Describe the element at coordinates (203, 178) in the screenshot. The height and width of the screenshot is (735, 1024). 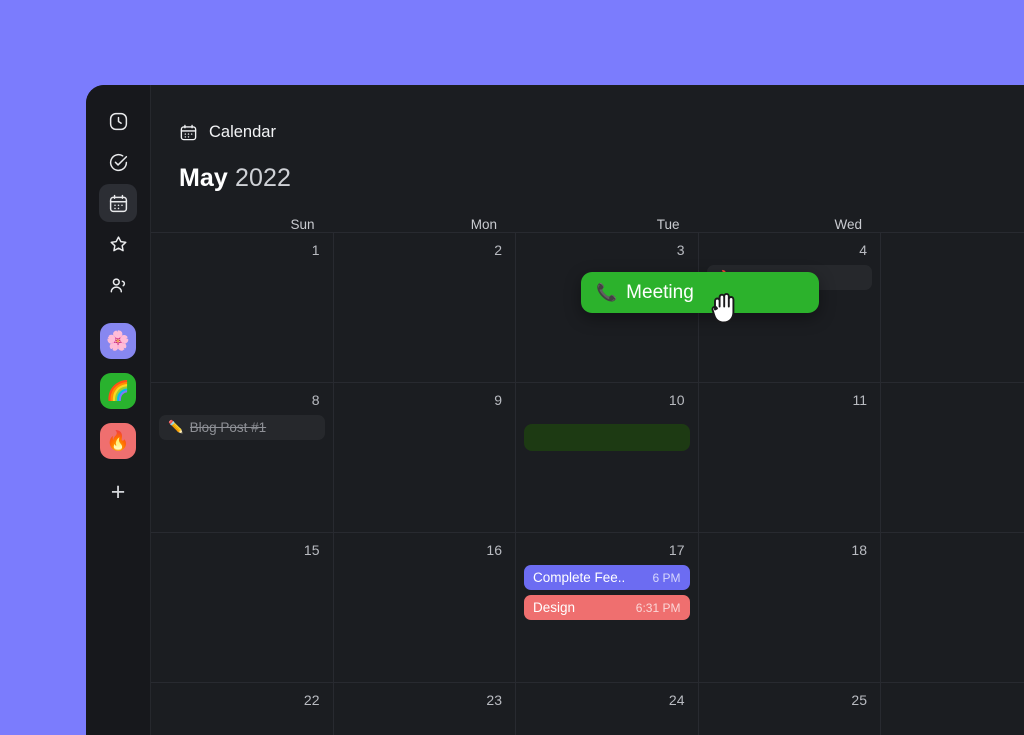
I see `month-label: May` at that location.